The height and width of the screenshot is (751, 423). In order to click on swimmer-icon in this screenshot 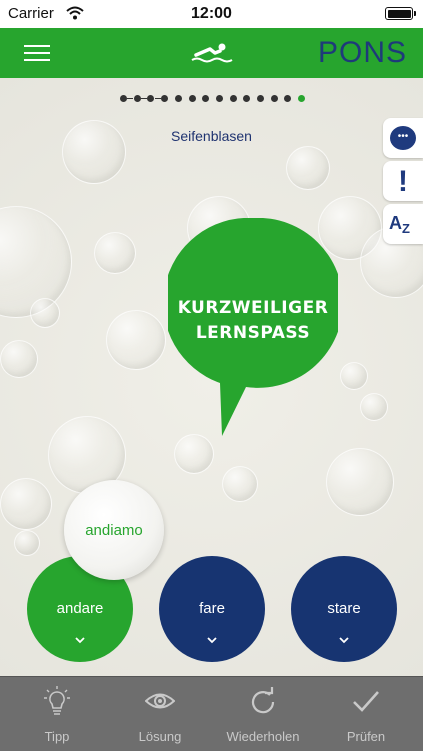, I will do `click(212, 53)`.